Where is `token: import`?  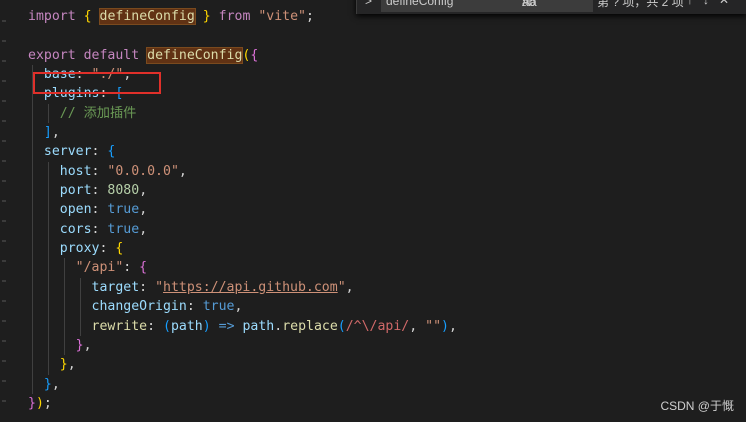
token: import is located at coordinates (52, 16).